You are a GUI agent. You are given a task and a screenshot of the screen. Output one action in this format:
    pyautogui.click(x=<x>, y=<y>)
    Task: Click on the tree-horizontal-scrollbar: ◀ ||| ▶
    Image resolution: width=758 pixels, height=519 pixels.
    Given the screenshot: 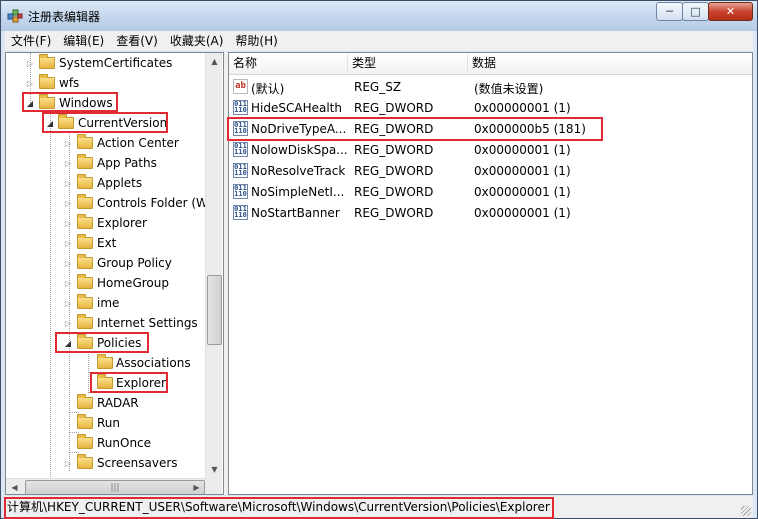 What is the action you would take?
    pyautogui.click(x=105, y=486)
    